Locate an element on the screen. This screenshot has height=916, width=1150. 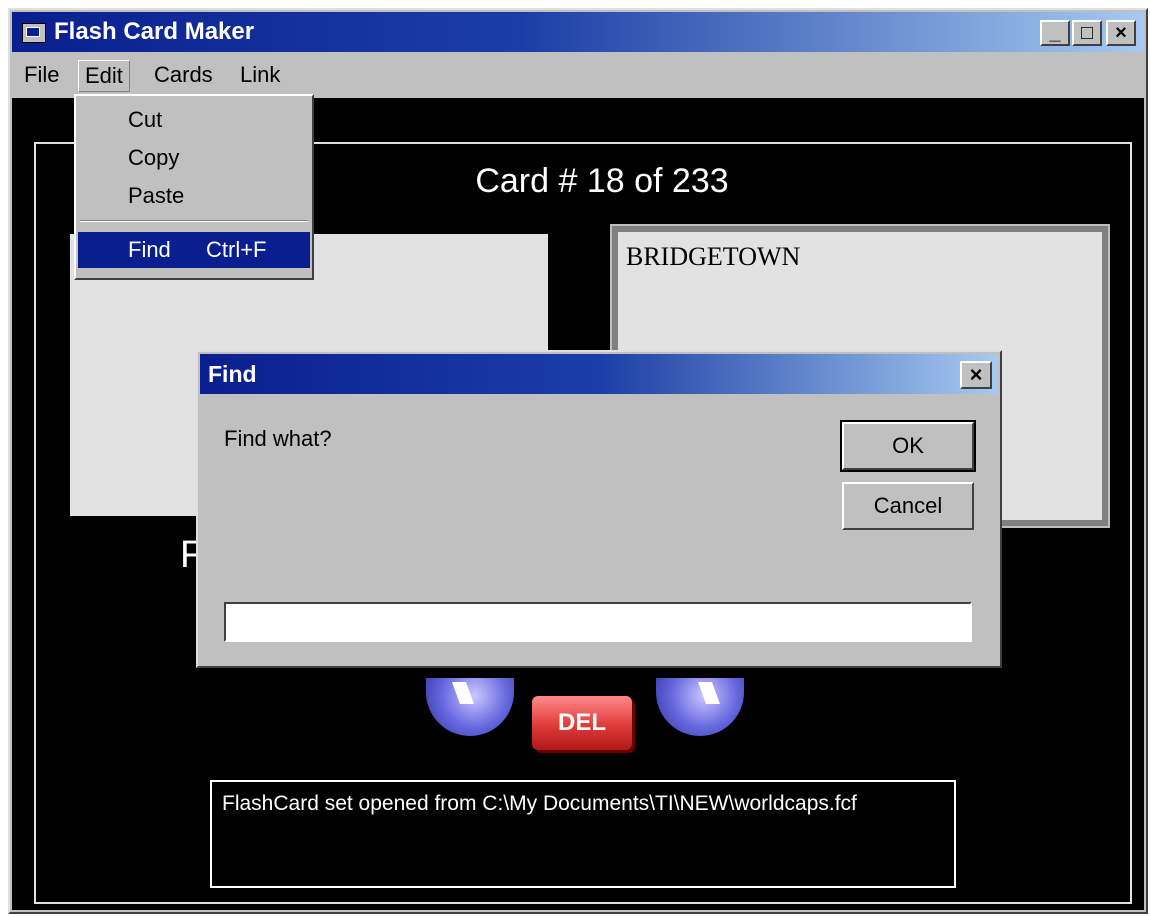
maximize-button: □ is located at coordinates (1087, 33).